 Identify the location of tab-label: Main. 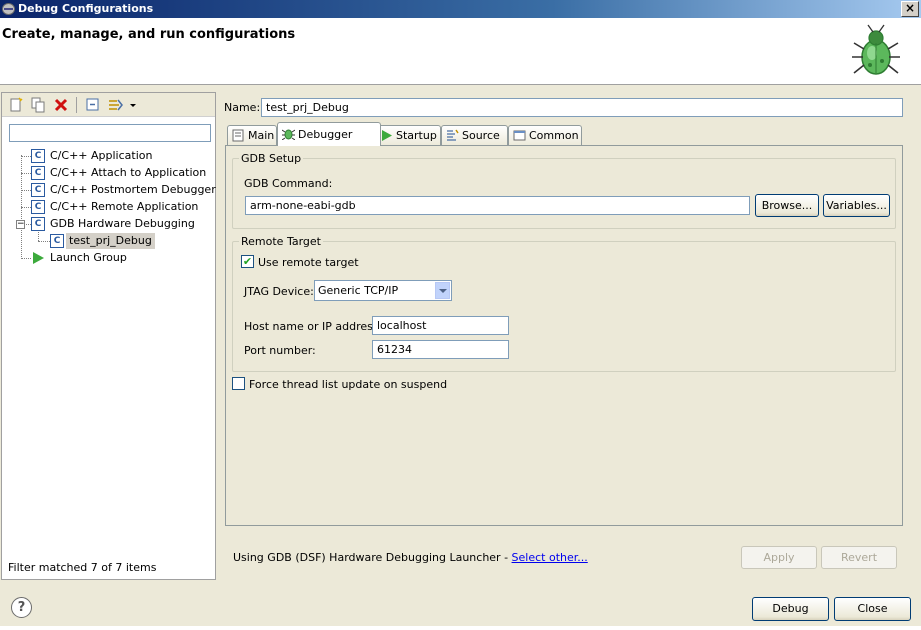
(261, 135).